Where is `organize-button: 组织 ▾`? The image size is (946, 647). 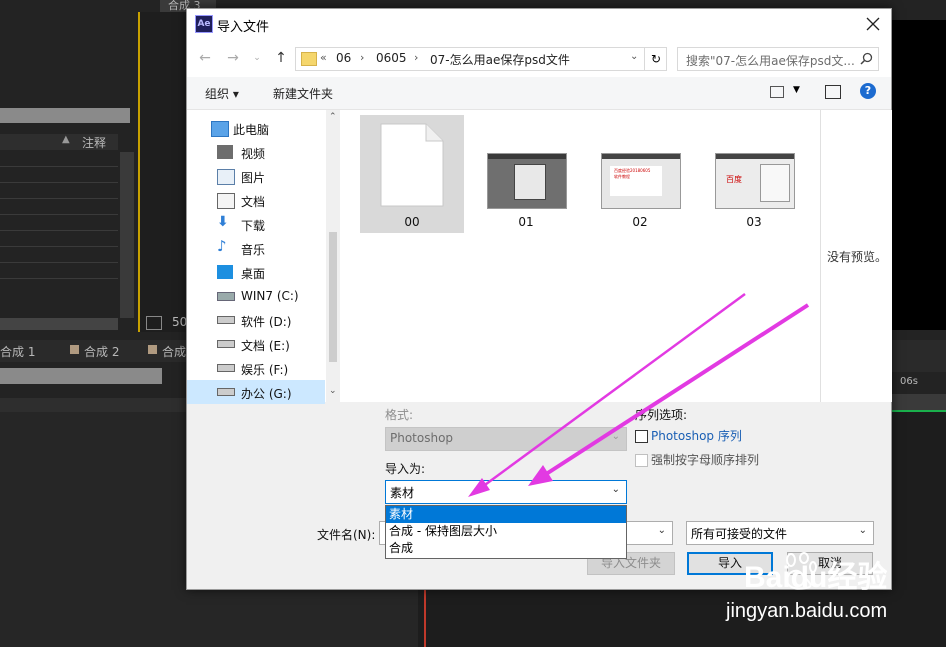
organize-button: 组织 ▾ is located at coordinates (222, 93).